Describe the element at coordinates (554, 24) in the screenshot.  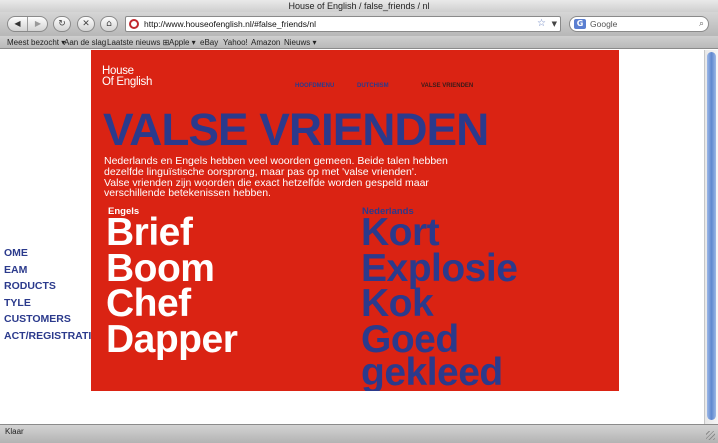
I see `url-dropdown-icon: ▼` at that location.